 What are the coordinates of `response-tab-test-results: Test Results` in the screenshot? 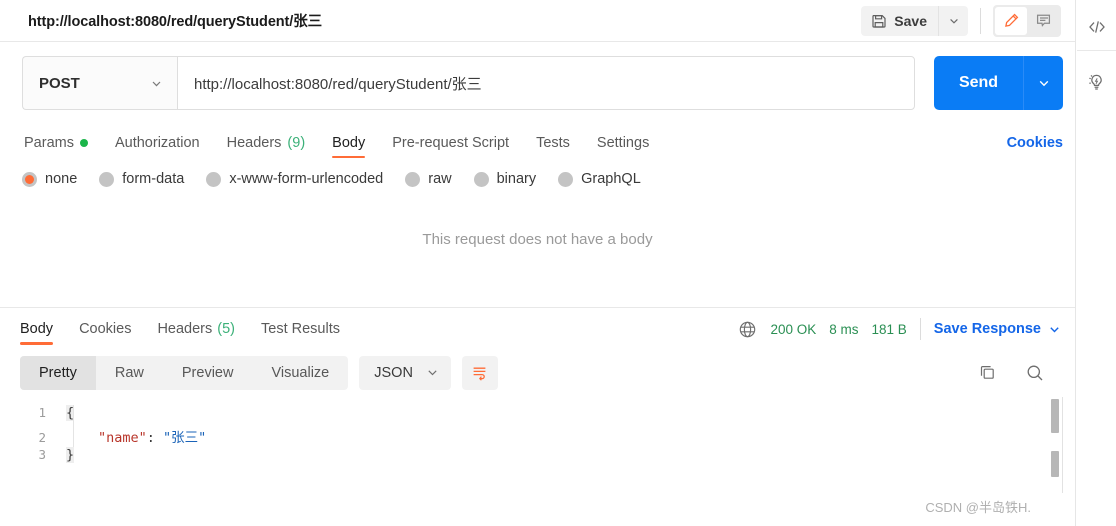 It's located at (300, 329).